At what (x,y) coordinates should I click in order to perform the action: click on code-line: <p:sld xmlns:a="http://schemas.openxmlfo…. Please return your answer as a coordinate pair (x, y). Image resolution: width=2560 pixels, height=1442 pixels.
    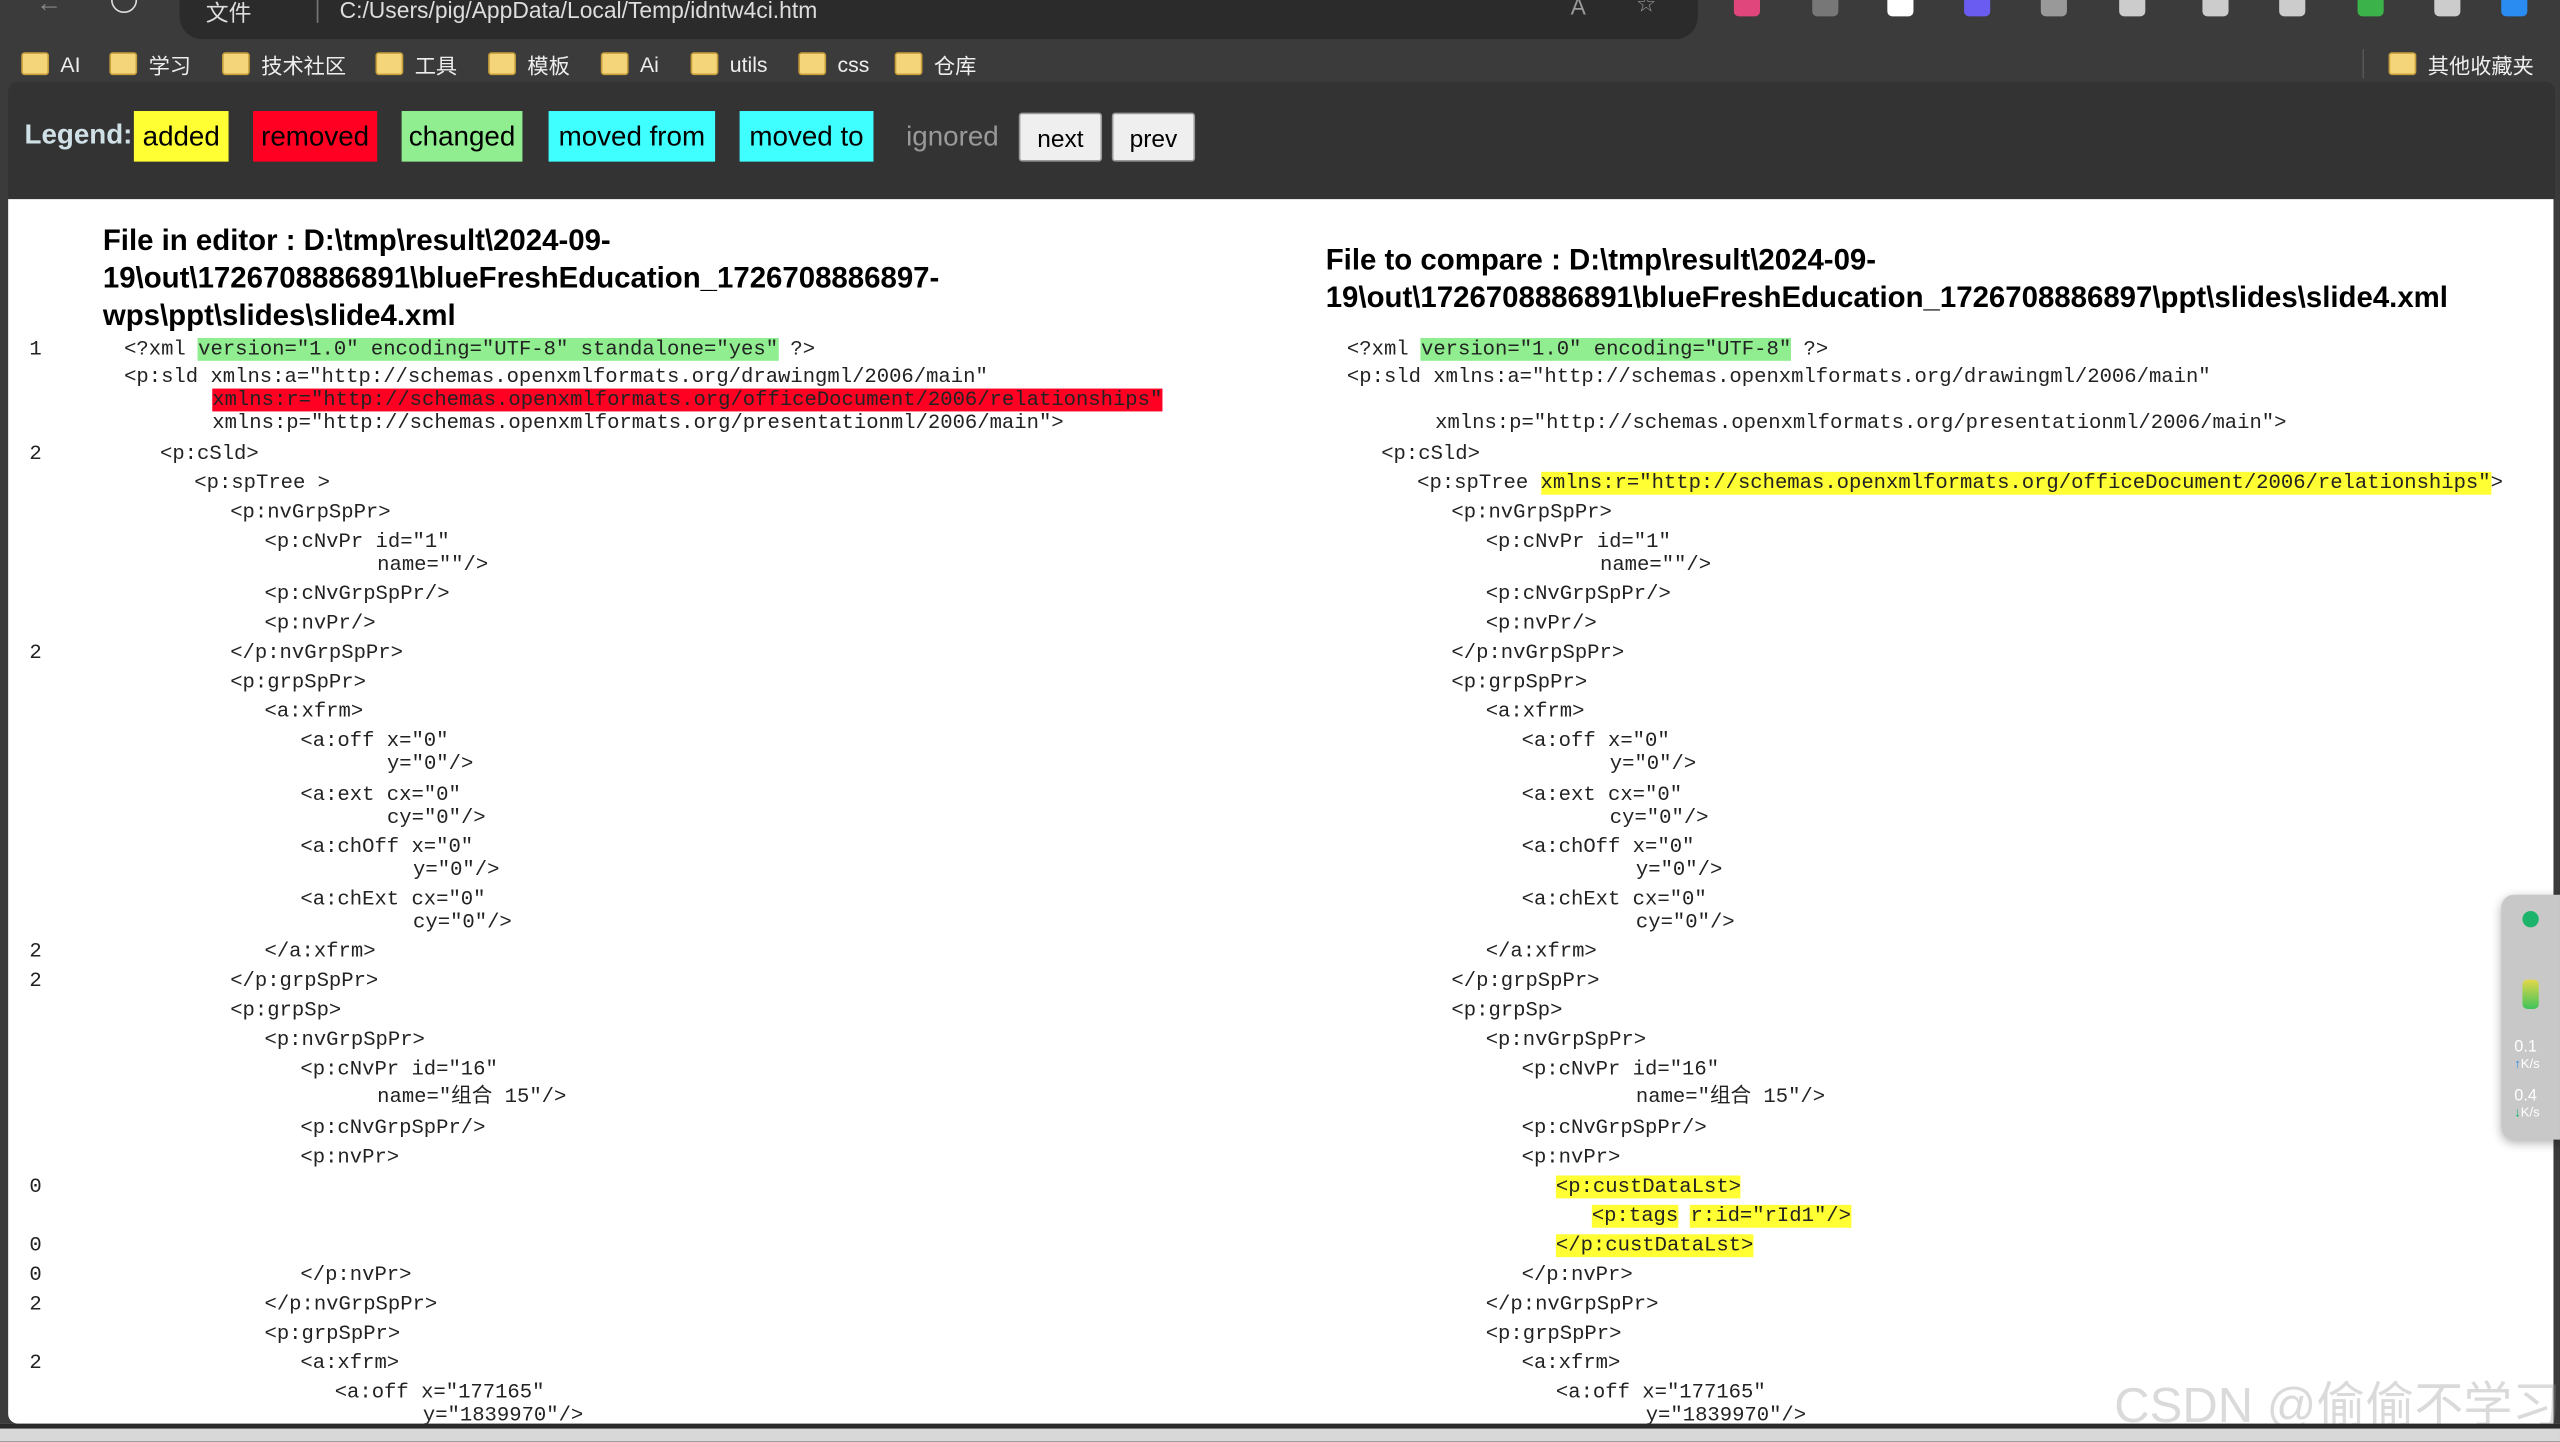
    Looking at the image, I should click on (556, 377).